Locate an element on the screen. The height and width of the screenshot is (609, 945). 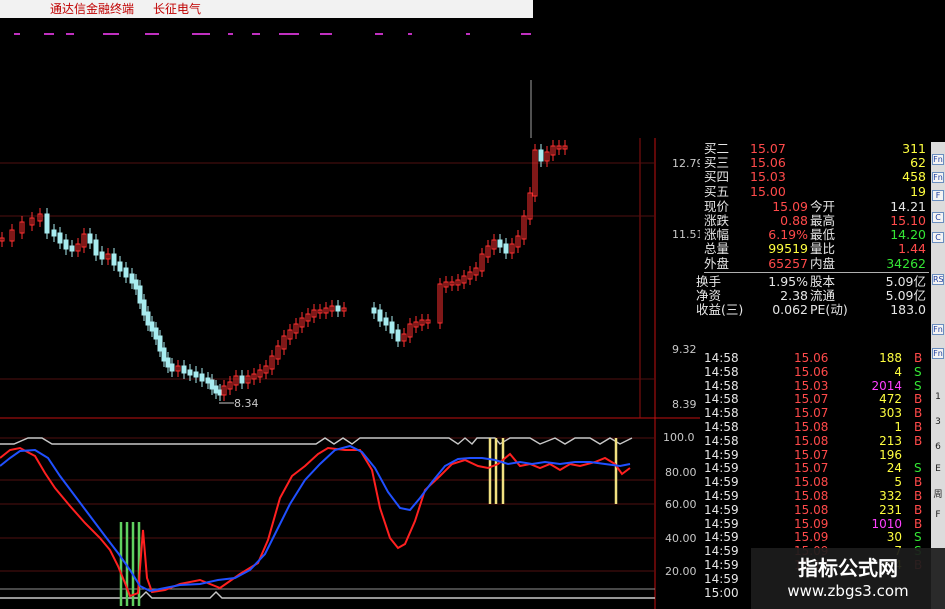
watermark-title: 指标公式网 is located at coordinates (848, 568).